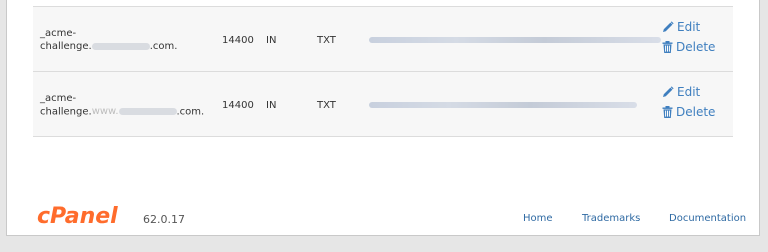 Image resolution: width=768 pixels, height=252 pixels. I want to click on documentation-link: Documentation, so click(707, 218).